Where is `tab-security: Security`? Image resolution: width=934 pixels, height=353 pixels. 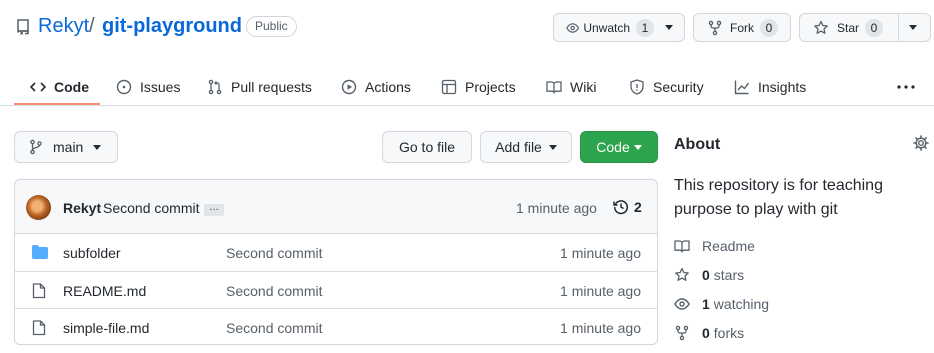 tab-security: Security is located at coordinates (666, 87).